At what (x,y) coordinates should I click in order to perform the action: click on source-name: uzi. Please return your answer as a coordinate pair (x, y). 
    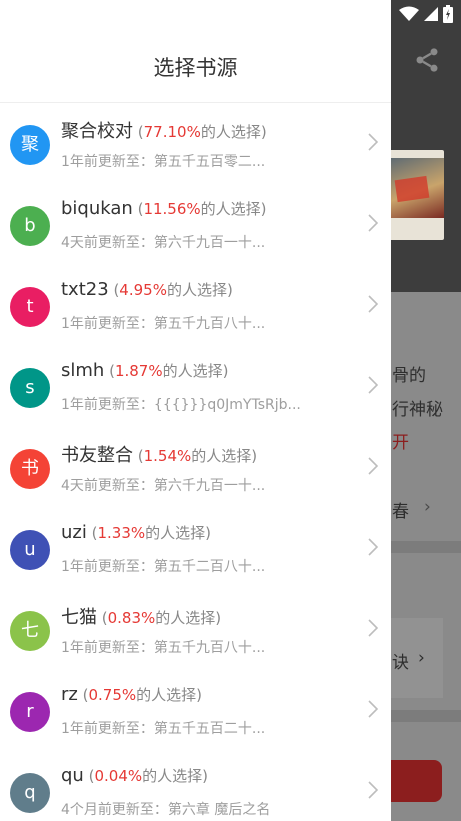
    Looking at the image, I should click on (74, 532).